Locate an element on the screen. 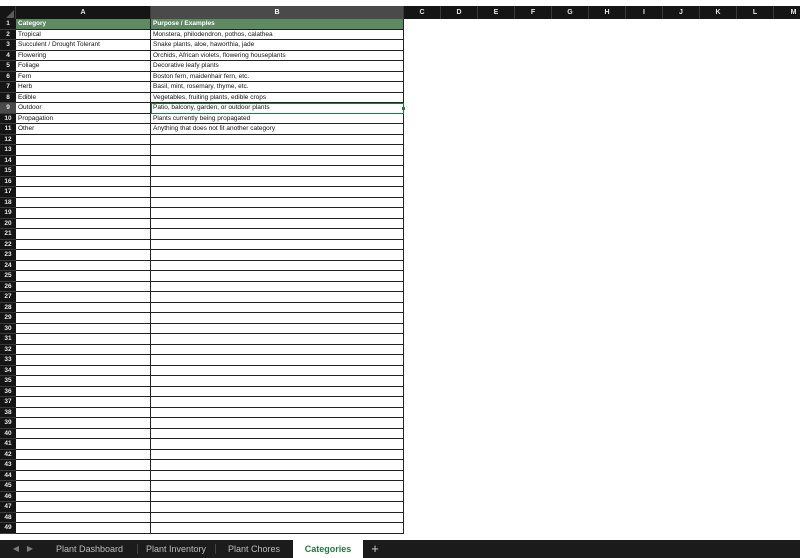 The width and height of the screenshot is (800, 558). row-header: 20 is located at coordinates (8, 223).